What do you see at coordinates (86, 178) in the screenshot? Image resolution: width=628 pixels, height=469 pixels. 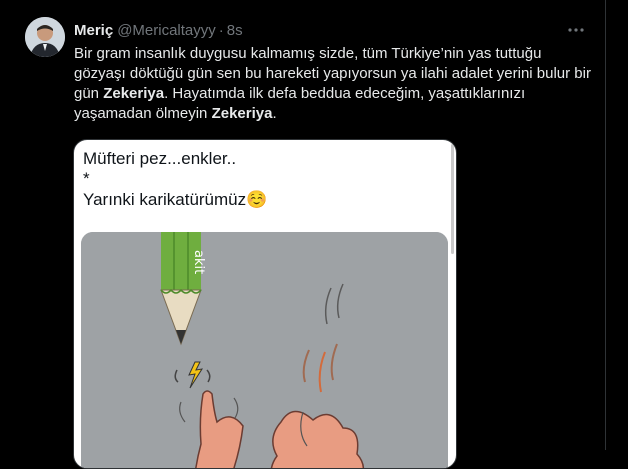 I see `image-caption-line: *` at bounding box center [86, 178].